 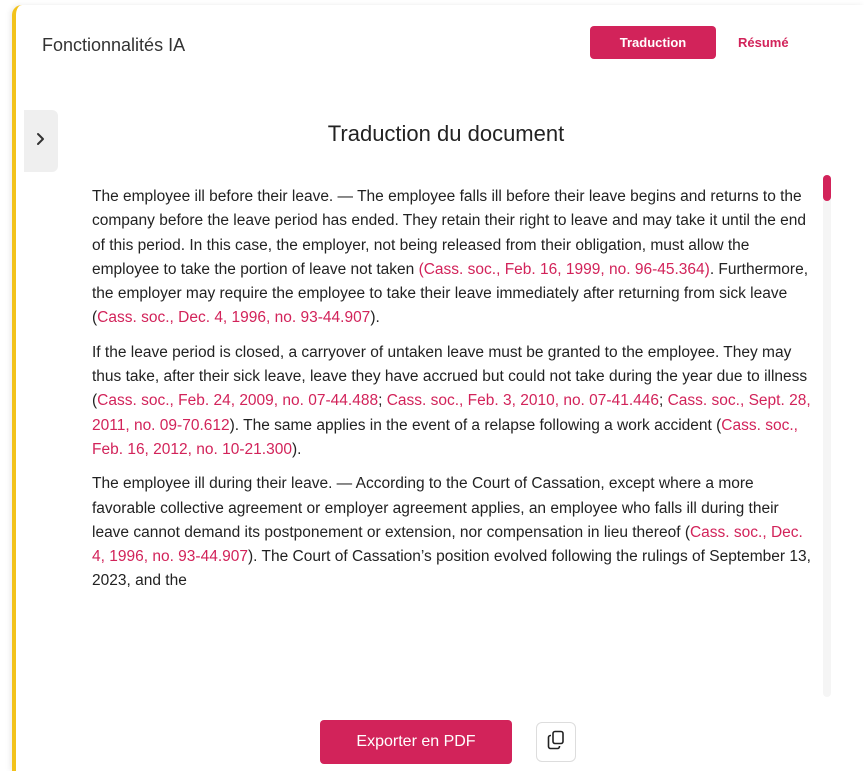 I want to click on case-reference-link: Cass. soc., Feb. 24, 2009, no. 07-44.488, so click(x=237, y=400).